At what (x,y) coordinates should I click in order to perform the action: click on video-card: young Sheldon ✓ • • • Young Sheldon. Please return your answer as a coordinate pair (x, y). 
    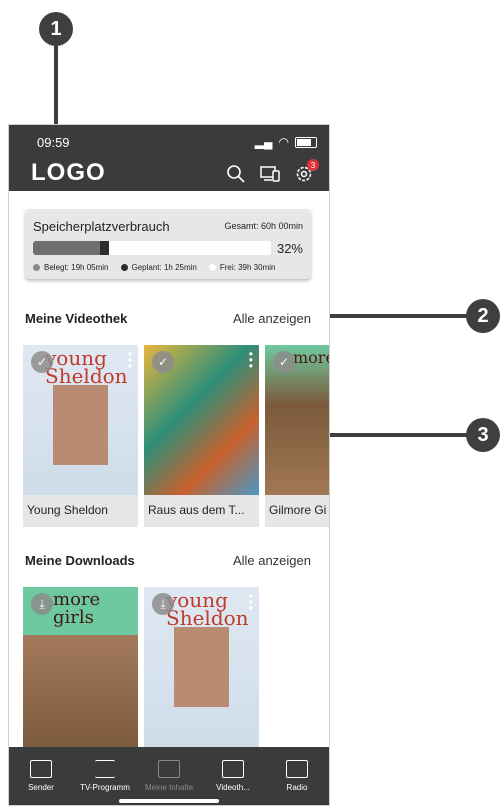
    Looking at the image, I should click on (80, 436).